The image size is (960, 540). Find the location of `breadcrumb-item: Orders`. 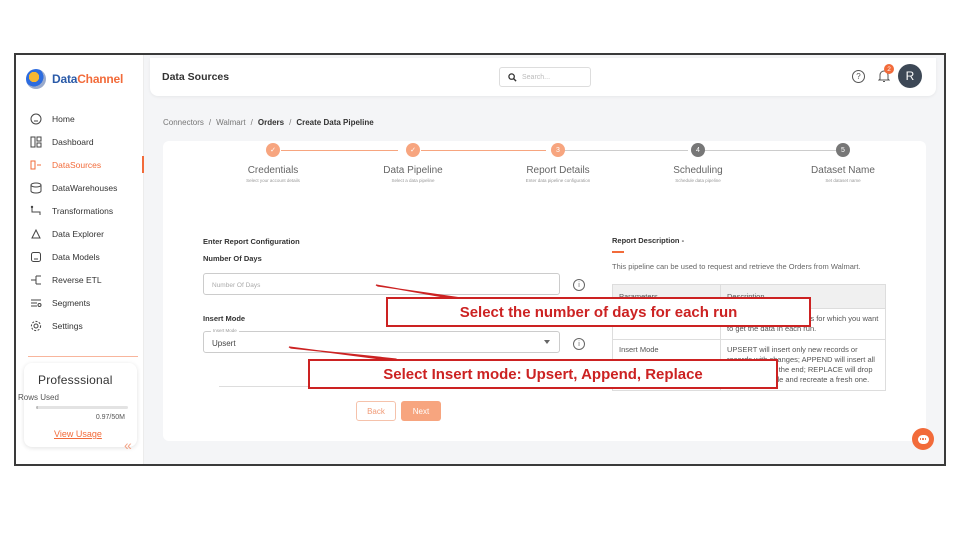

breadcrumb-item: Orders is located at coordinates (271, 122).